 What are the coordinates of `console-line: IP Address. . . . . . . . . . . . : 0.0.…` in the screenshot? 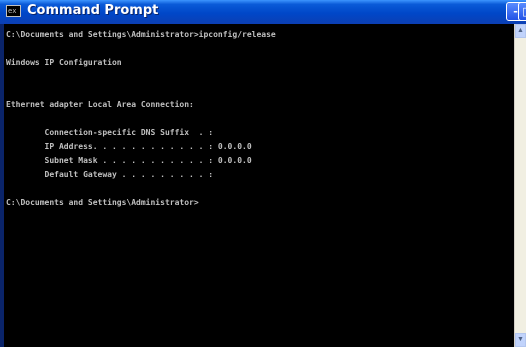 It's located at (129, 146).